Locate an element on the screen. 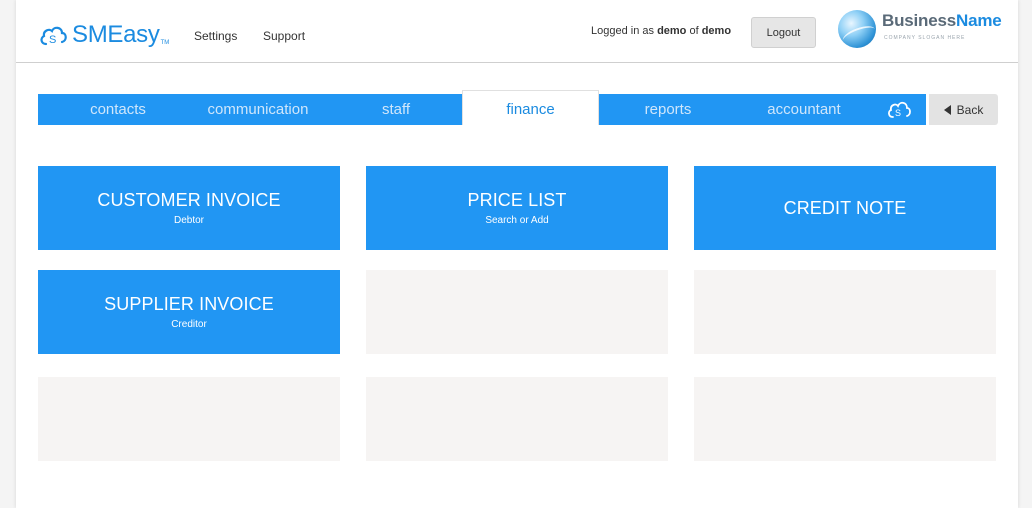 Image resolution: width=1032 pixels, height=508 pixels. globe-icon is located at coordinates (858, 29).